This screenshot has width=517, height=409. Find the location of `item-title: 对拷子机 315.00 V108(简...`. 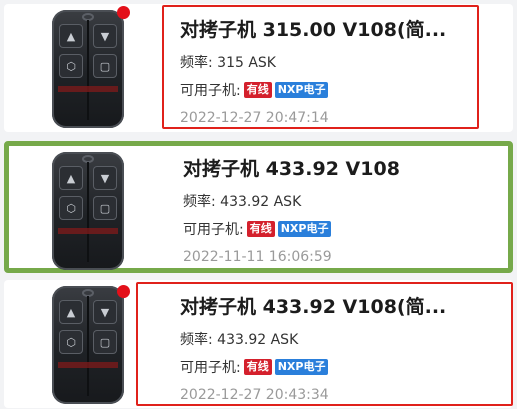

item-title: 对拷子机 315.00 V108(简... is located at coordinates (313, 30).